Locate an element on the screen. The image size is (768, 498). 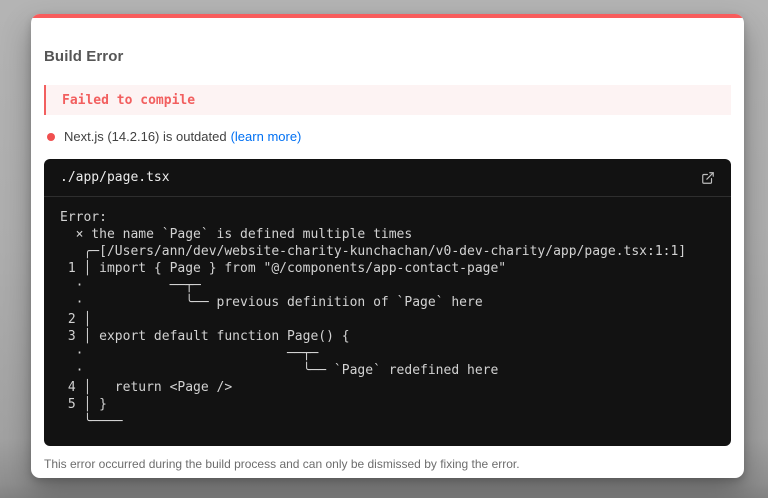
code-frame-header: ./app/page.tsx is located at coordinates (387, 178).